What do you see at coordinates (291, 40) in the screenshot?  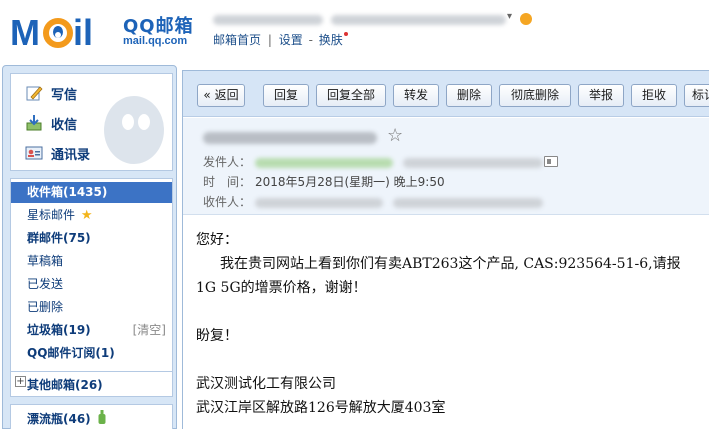 I see `settings-link: 设置` at bounding box center [291, 40].